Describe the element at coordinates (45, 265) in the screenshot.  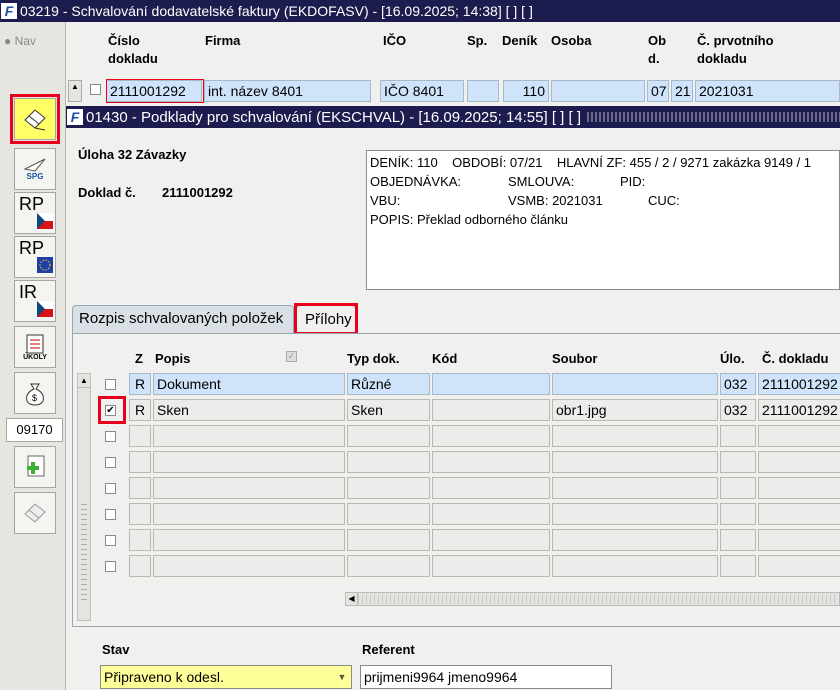
I see `rp-eu-icon` at that location.